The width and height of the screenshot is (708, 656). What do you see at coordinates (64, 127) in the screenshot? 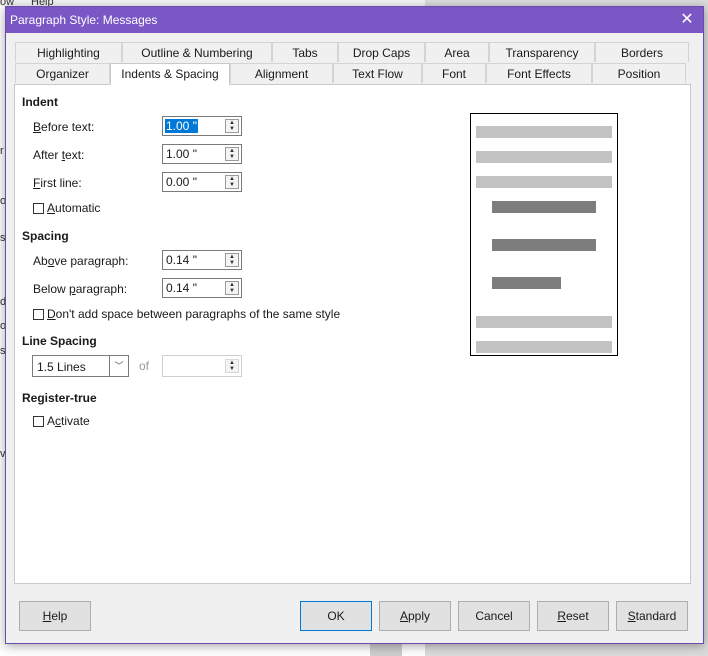
I see `before-text-label: Before text:` at bounding box center [64, 127].